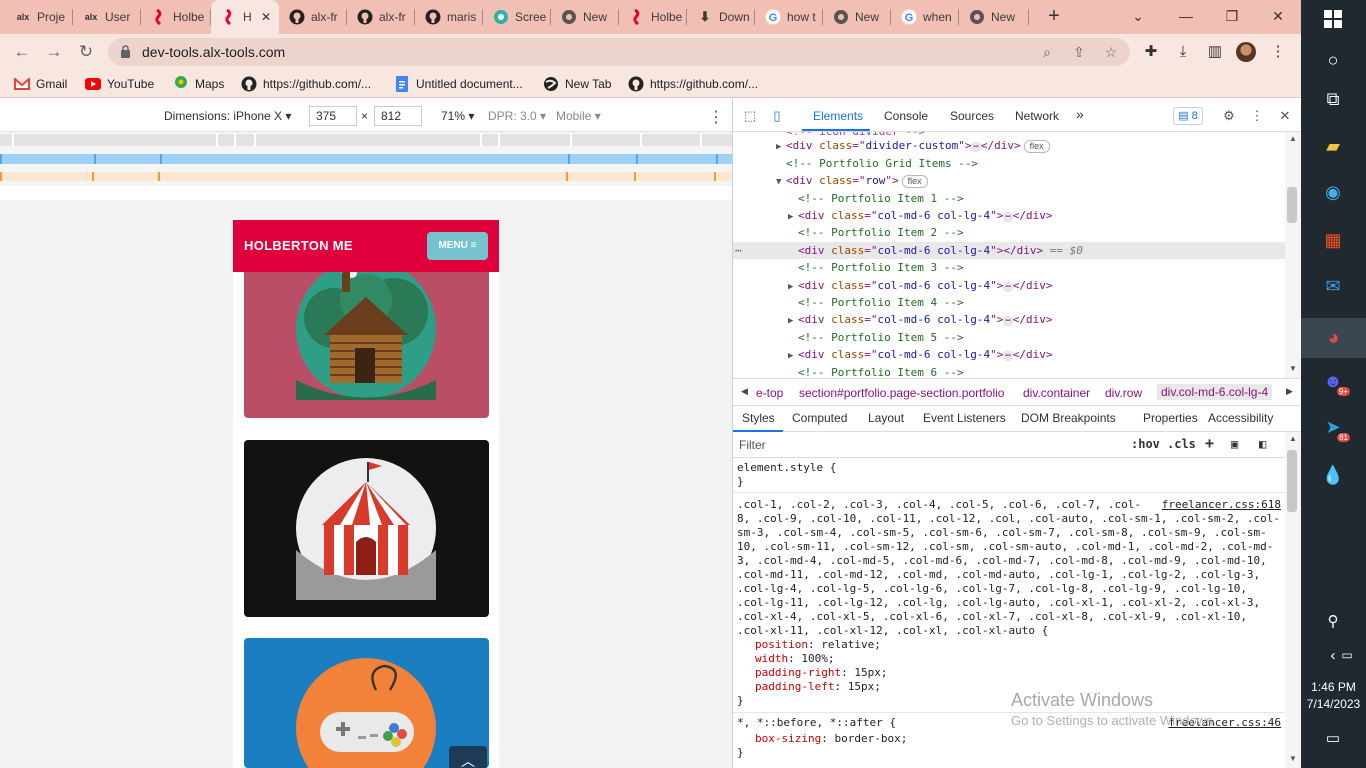  Describe the element at coordinates (795, 659) in the screenshot. I see `css-declaration: width: 100%;` at that location.